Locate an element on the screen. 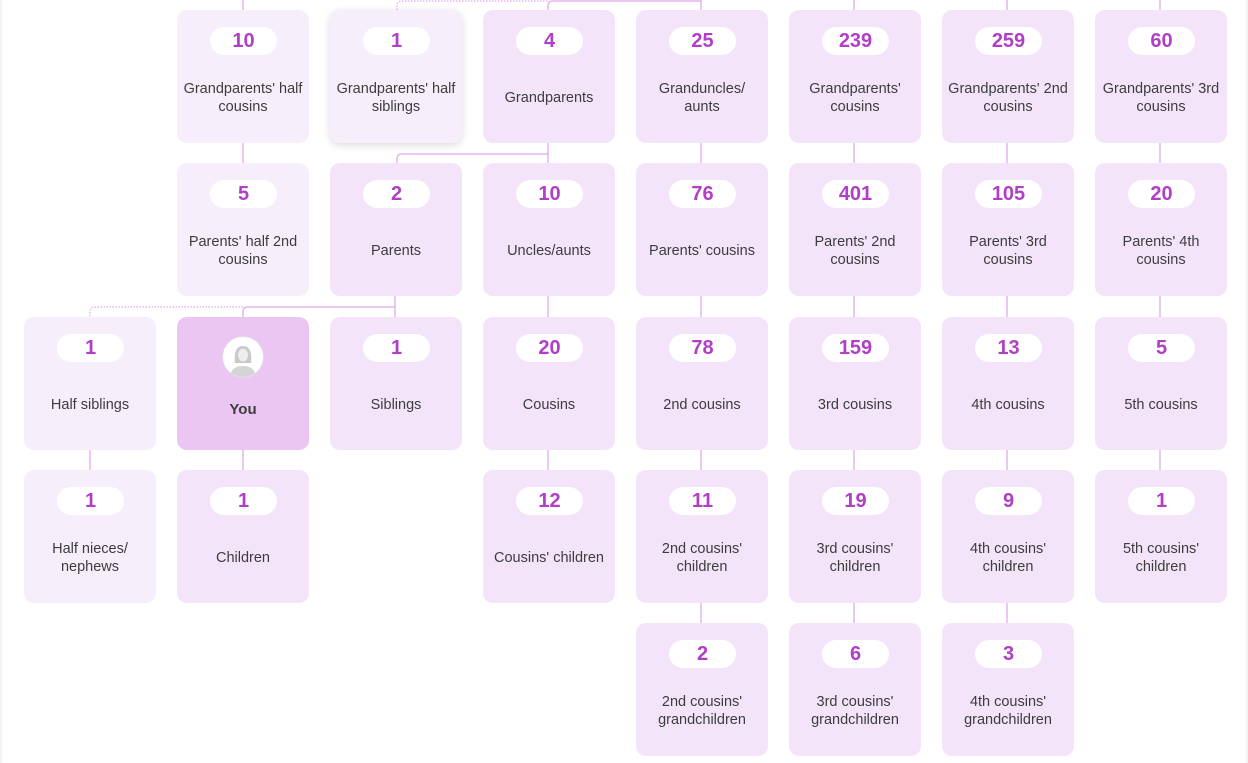 This screenshot has height=763, width=1248. relationship-label: Parents' cousins is located at coordinates (702, 251).